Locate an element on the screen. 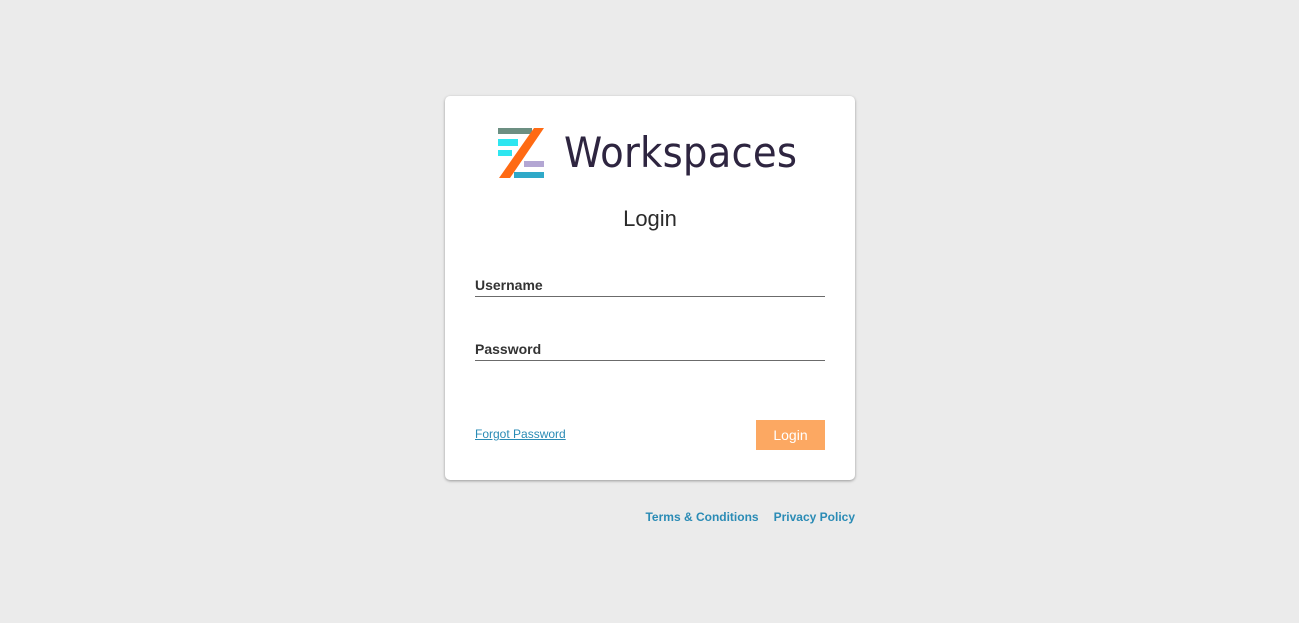 The image size is (1299, 623). terms-link: Terms & Conditions is located at coordinates (701, 517).